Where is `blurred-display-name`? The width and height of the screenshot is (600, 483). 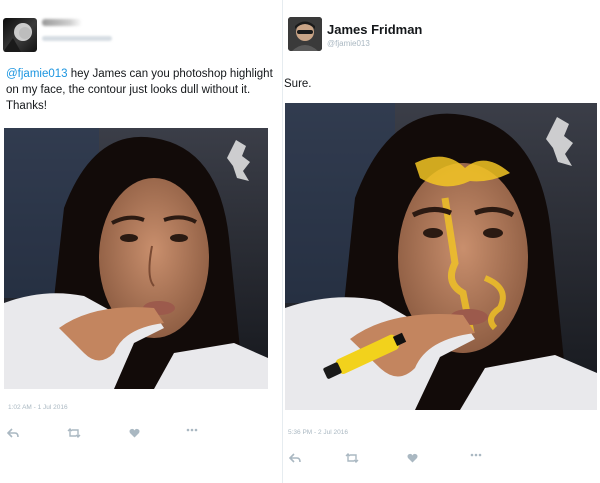 blurred-display-name is located at coordinates (62, 22).